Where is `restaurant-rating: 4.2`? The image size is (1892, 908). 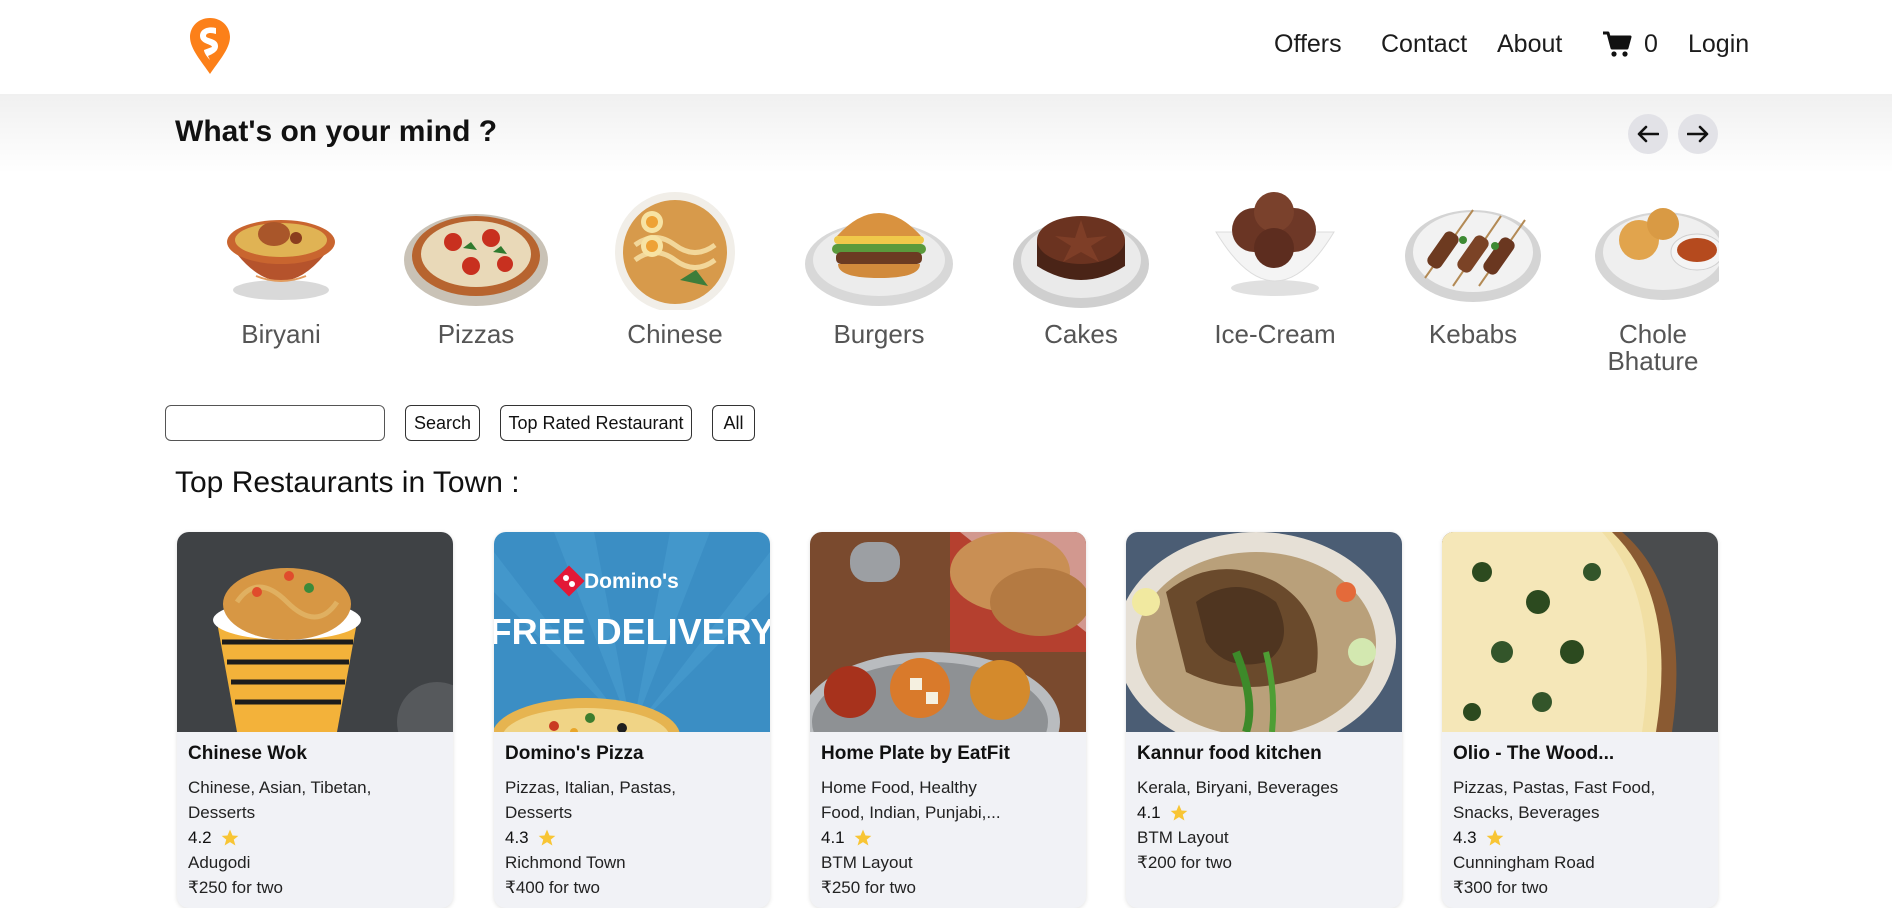 restaurant-rating: 4.2 is located at coordinates (315, 837).